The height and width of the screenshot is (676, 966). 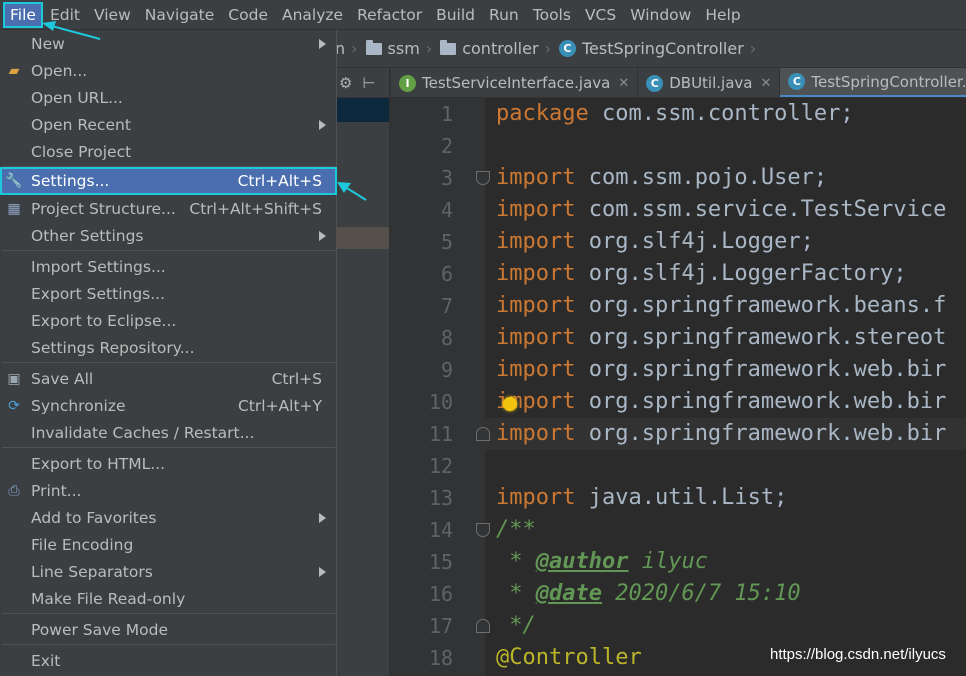 I want to click on tab-test-spring-controller: C TestSpringController.java, so click(x=873, y=82).